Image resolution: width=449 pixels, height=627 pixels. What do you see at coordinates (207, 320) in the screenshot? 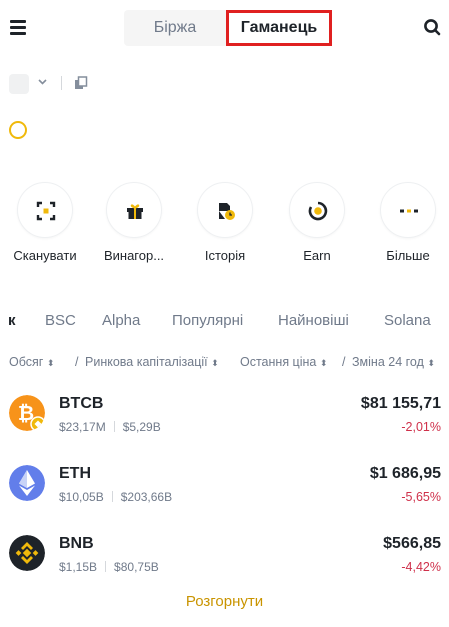
I see `tab-category: Популярні` at bounding box center [207, 320].